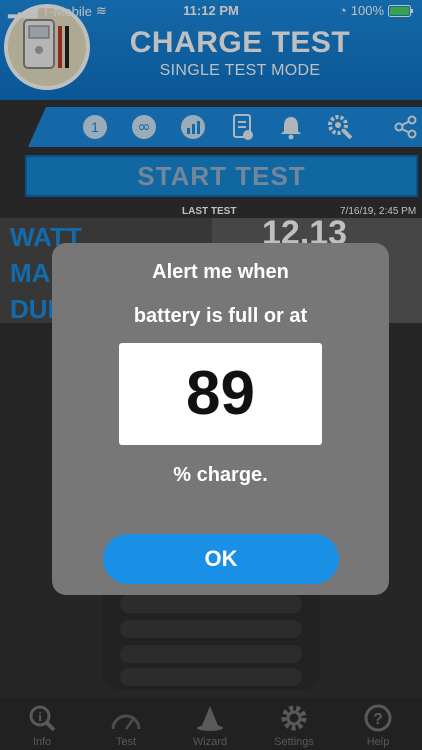  What do you see at coordinates (221, 559) in the screenshot?
I see `ok-button: OK` at bounding box center [221, 559].